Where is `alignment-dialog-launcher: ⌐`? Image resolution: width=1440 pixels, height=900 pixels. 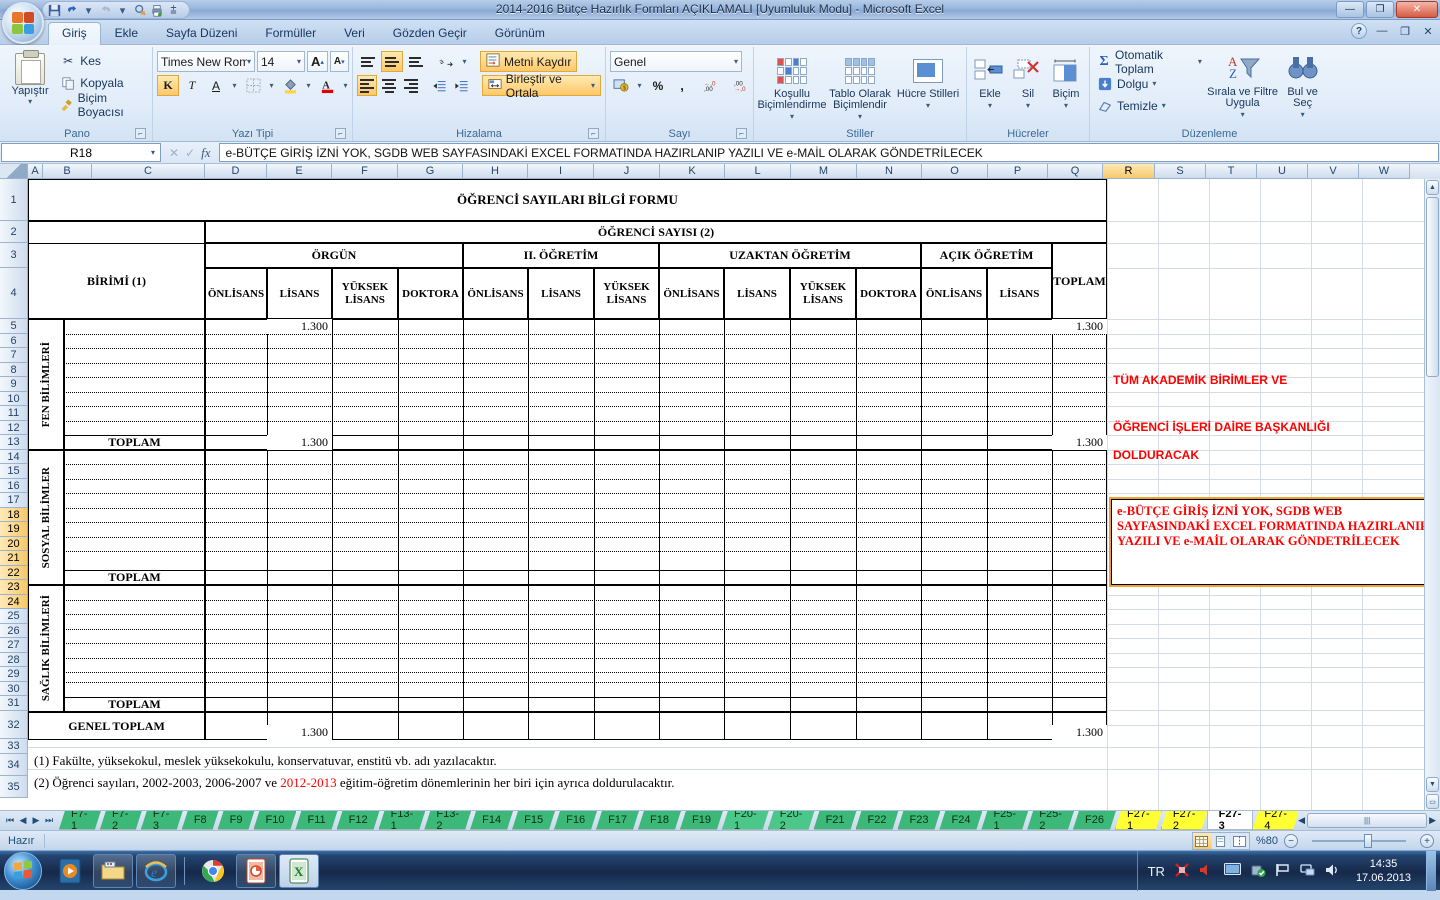 alignment-dialog-launcher: ⌐ is located at coordinates (593, 133).